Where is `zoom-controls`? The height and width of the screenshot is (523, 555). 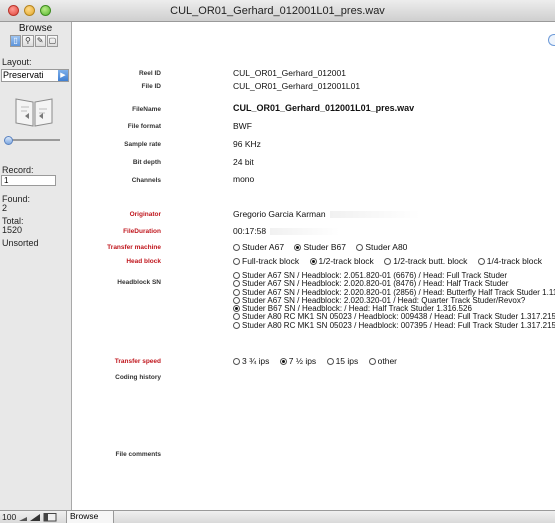 zoom-controls is located at coordinates (38, 517).